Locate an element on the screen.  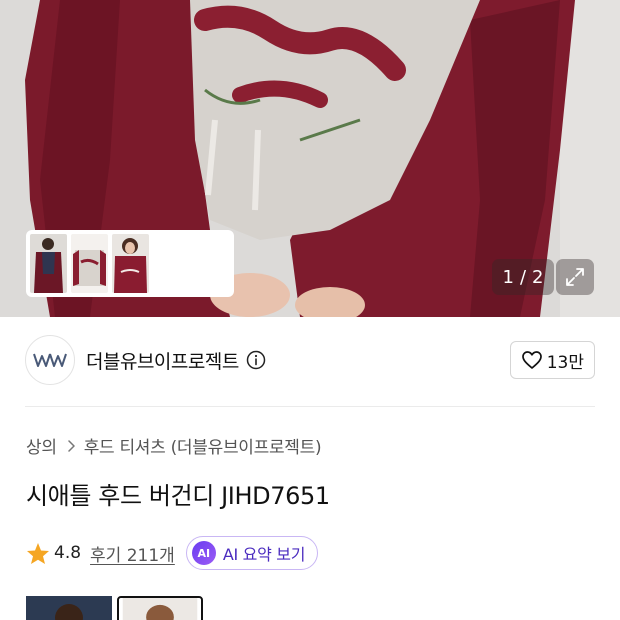
brand-logo-icon is located at coordinates (50, 360).